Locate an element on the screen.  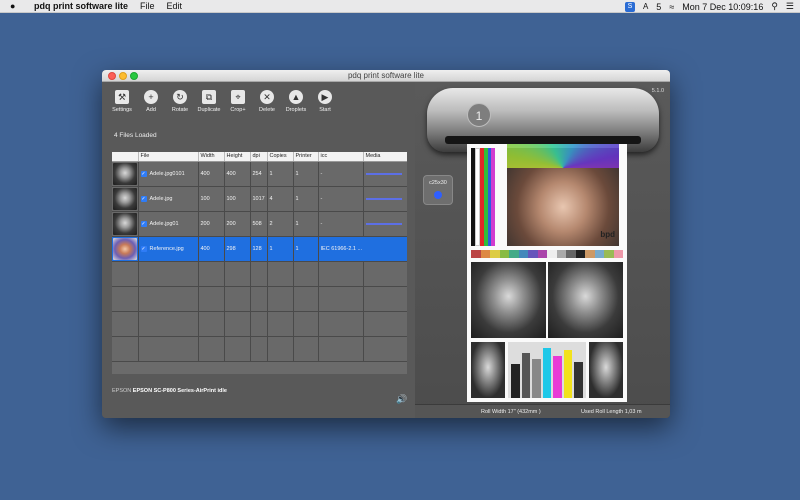
search-icon: ⚲ is located at coordinates (774, 6).